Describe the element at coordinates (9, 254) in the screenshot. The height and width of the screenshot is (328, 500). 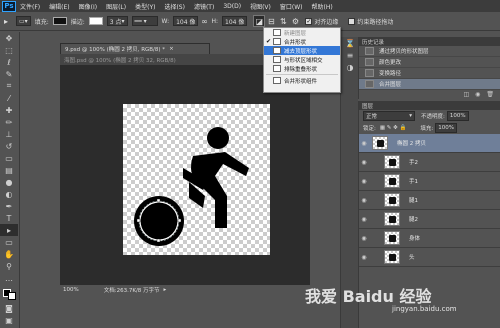
I see `hand-tool-icon: ✋` at that location.